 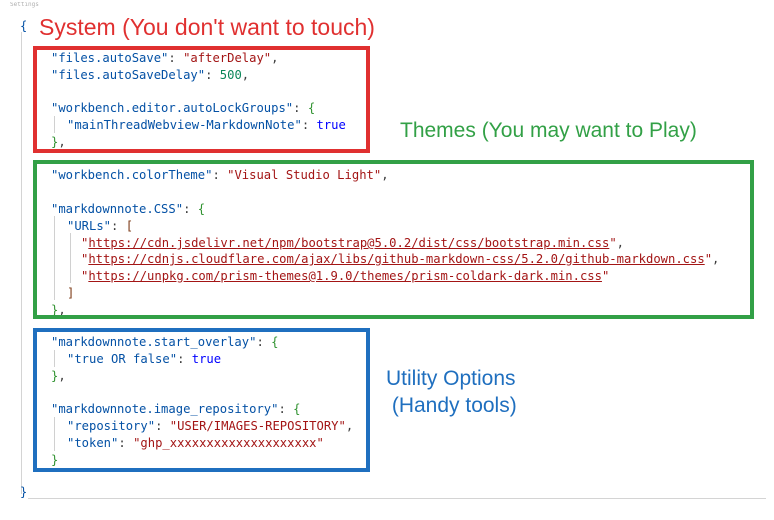 What do you see at coordinates (42, 5) in the screenshot?
I see `editor-tab-stub: Settings` at bounding box center [42, 5].